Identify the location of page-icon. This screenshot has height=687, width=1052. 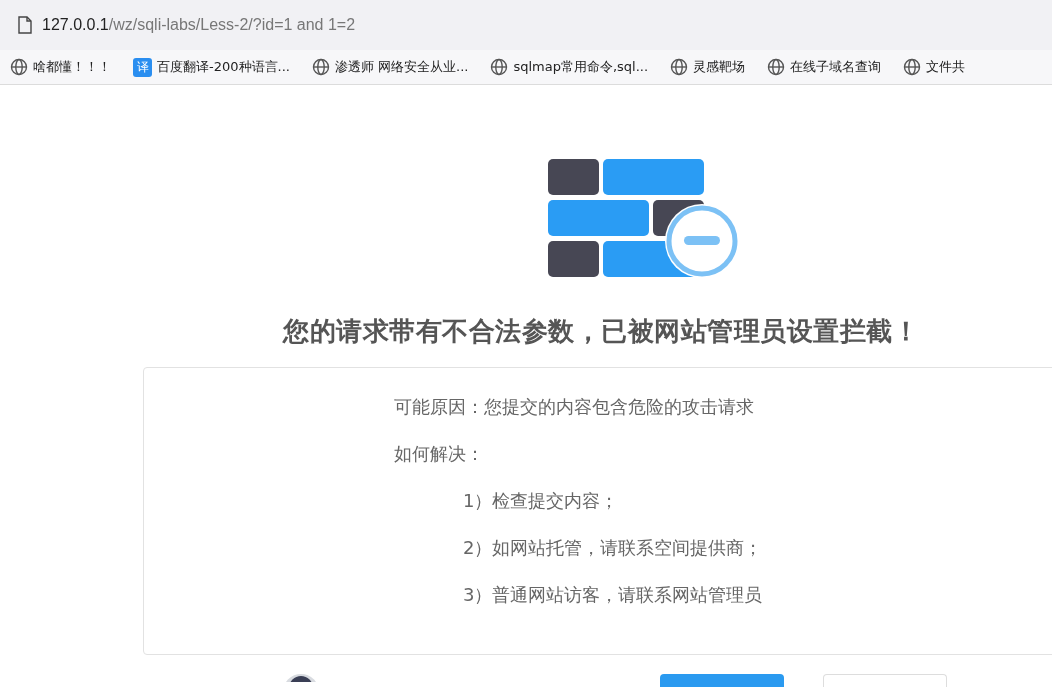
(25, 25).